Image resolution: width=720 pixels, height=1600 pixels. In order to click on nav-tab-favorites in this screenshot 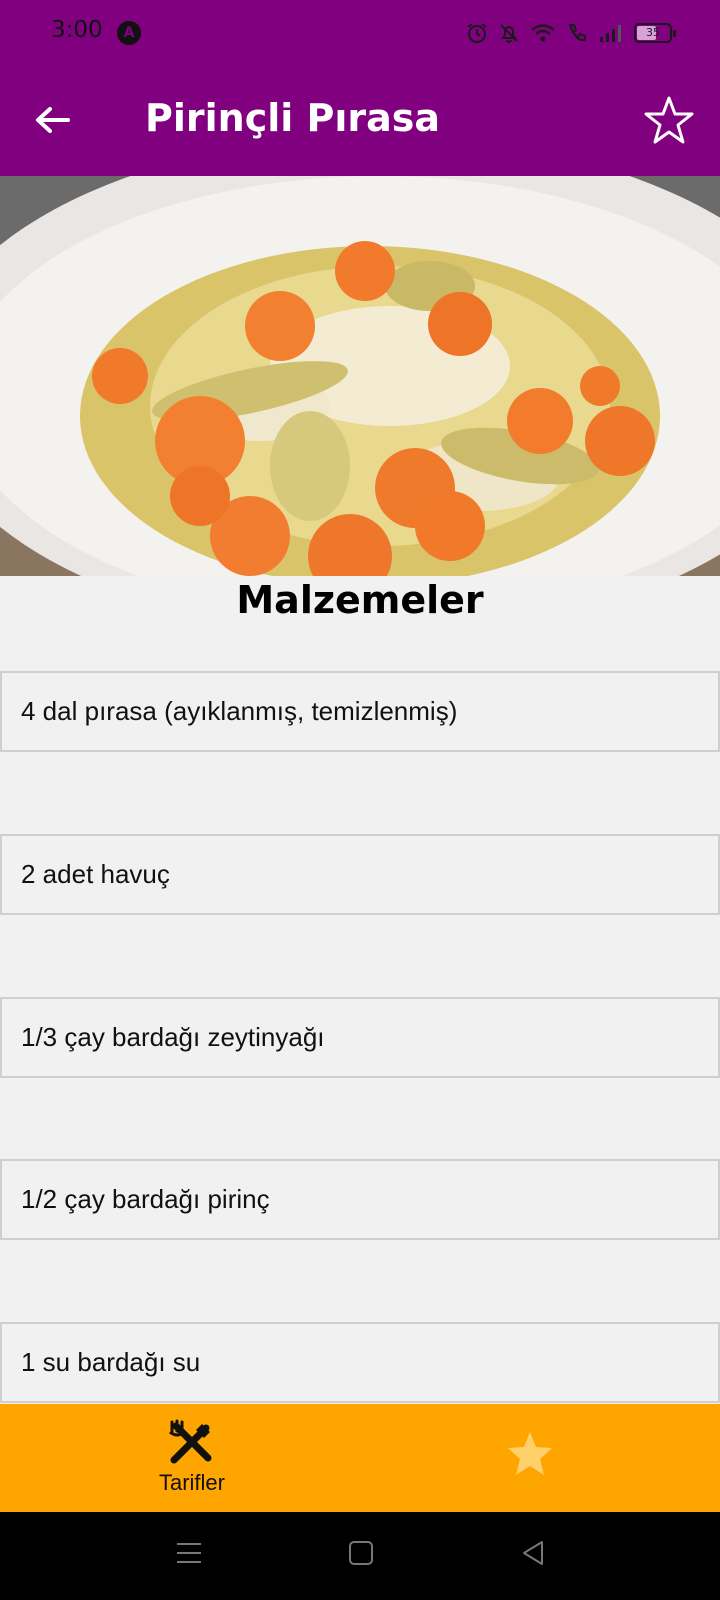, I will do `click(528, 1458)`.